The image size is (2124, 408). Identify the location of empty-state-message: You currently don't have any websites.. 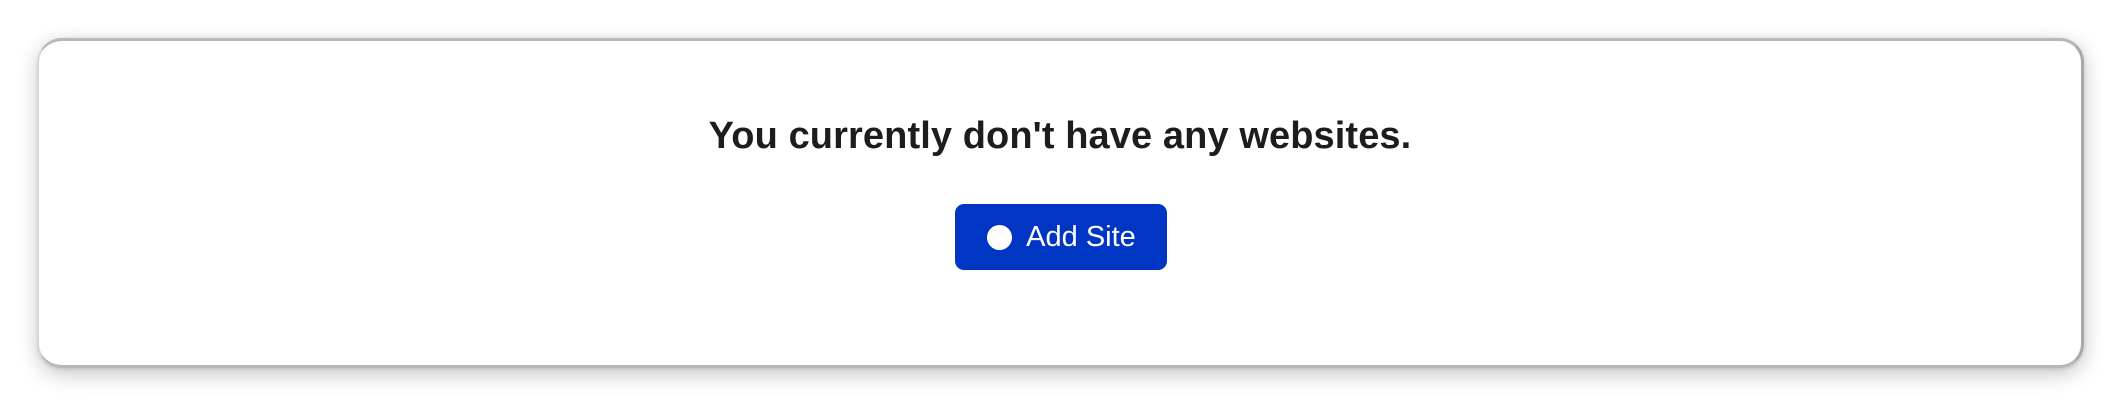
(1060, 136).